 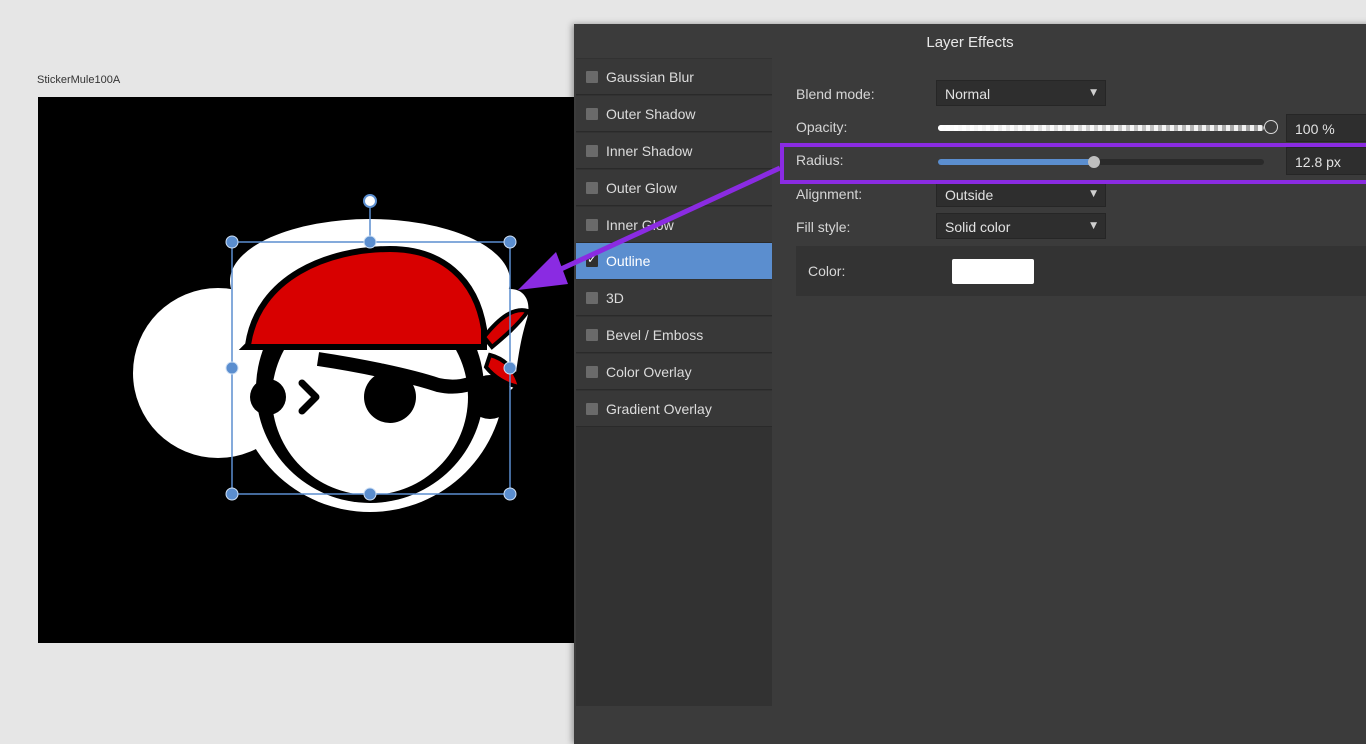 I want to click on color-label: Color:, so click(x=827, y=271).